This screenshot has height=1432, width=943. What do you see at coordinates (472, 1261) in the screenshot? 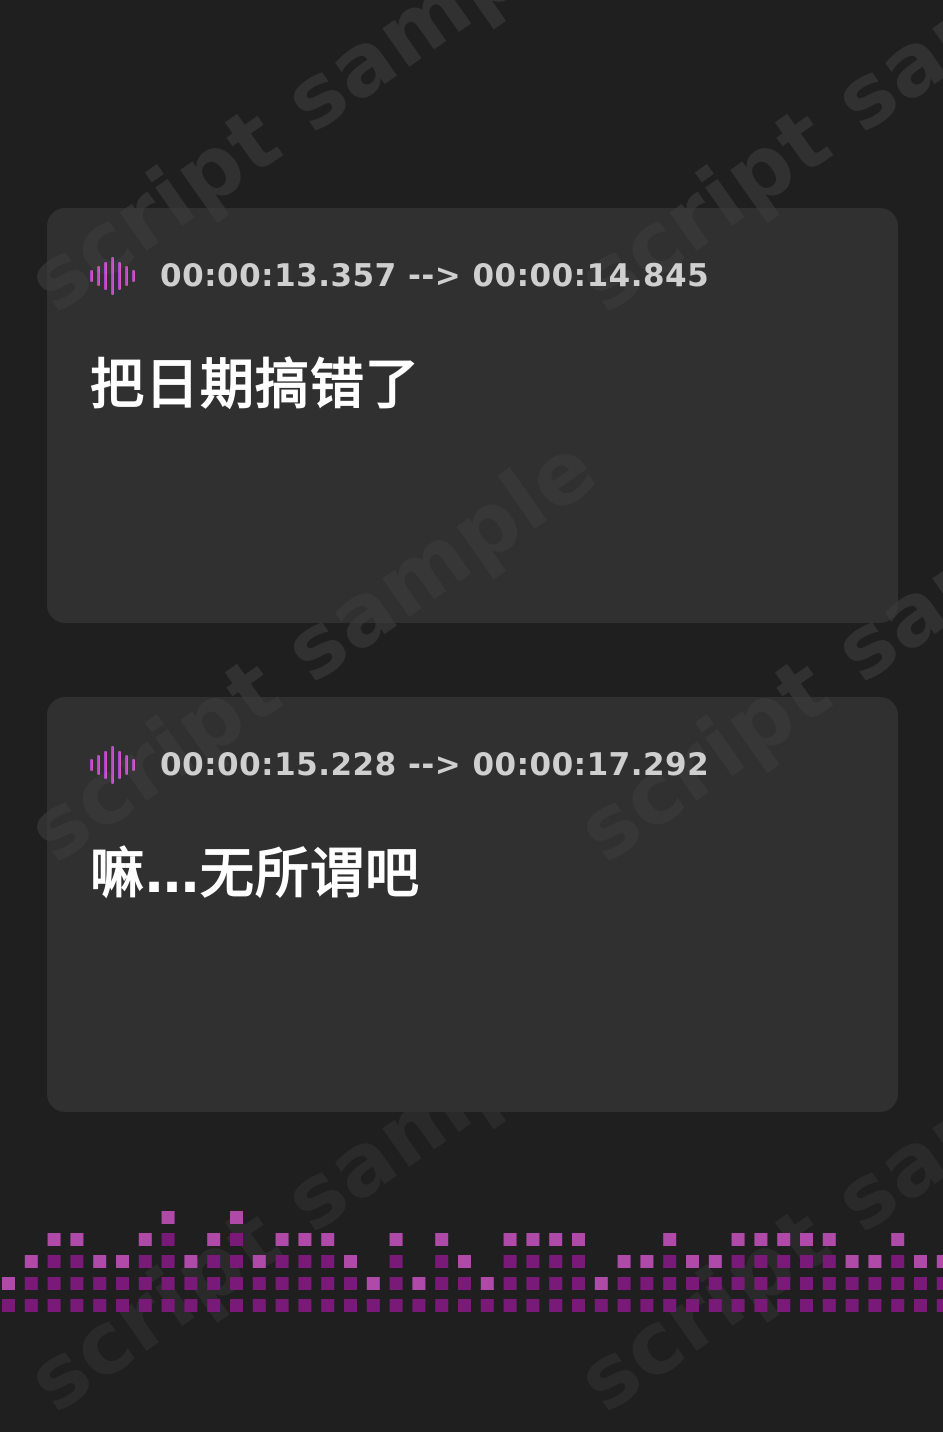
I see `equalizer-decoration` at bounding box center [472, 1261].